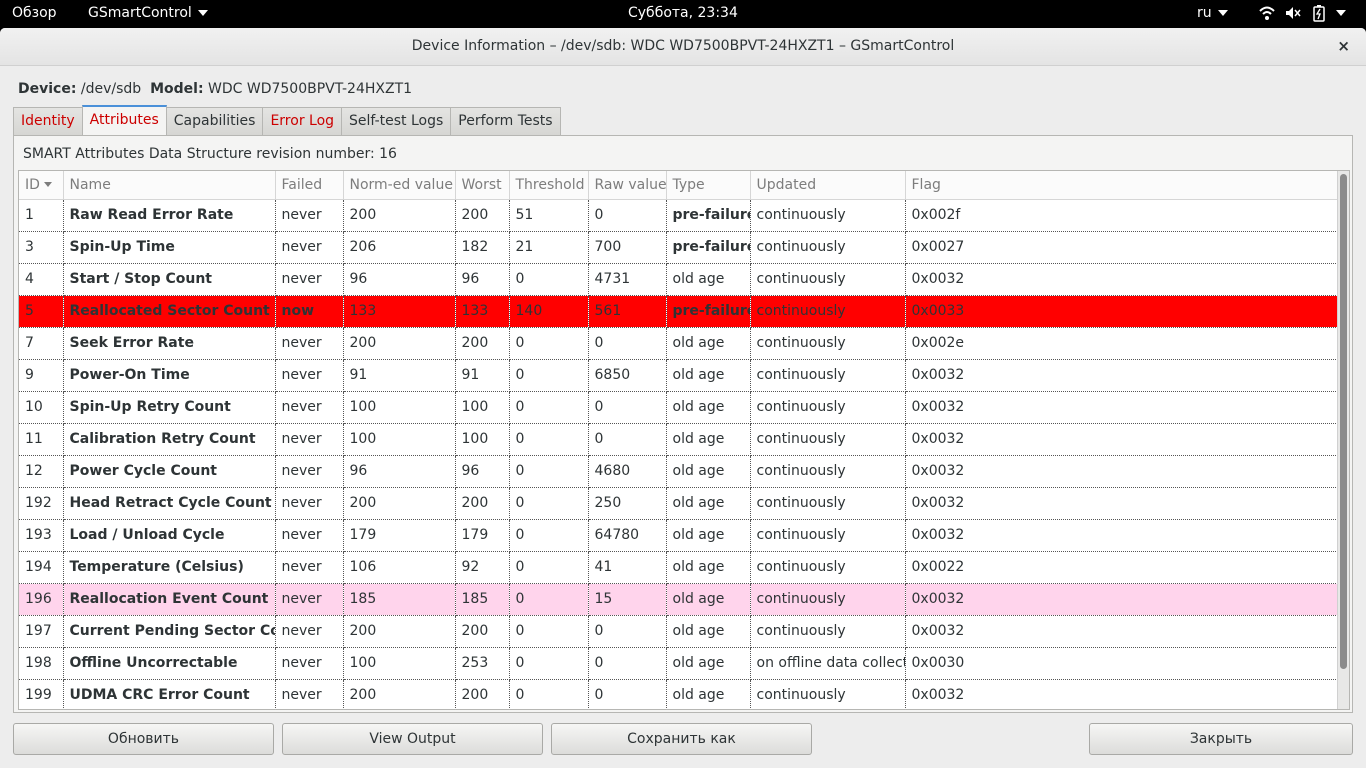  I want to click on app-menu: GSmartControl, so click(148, 13).